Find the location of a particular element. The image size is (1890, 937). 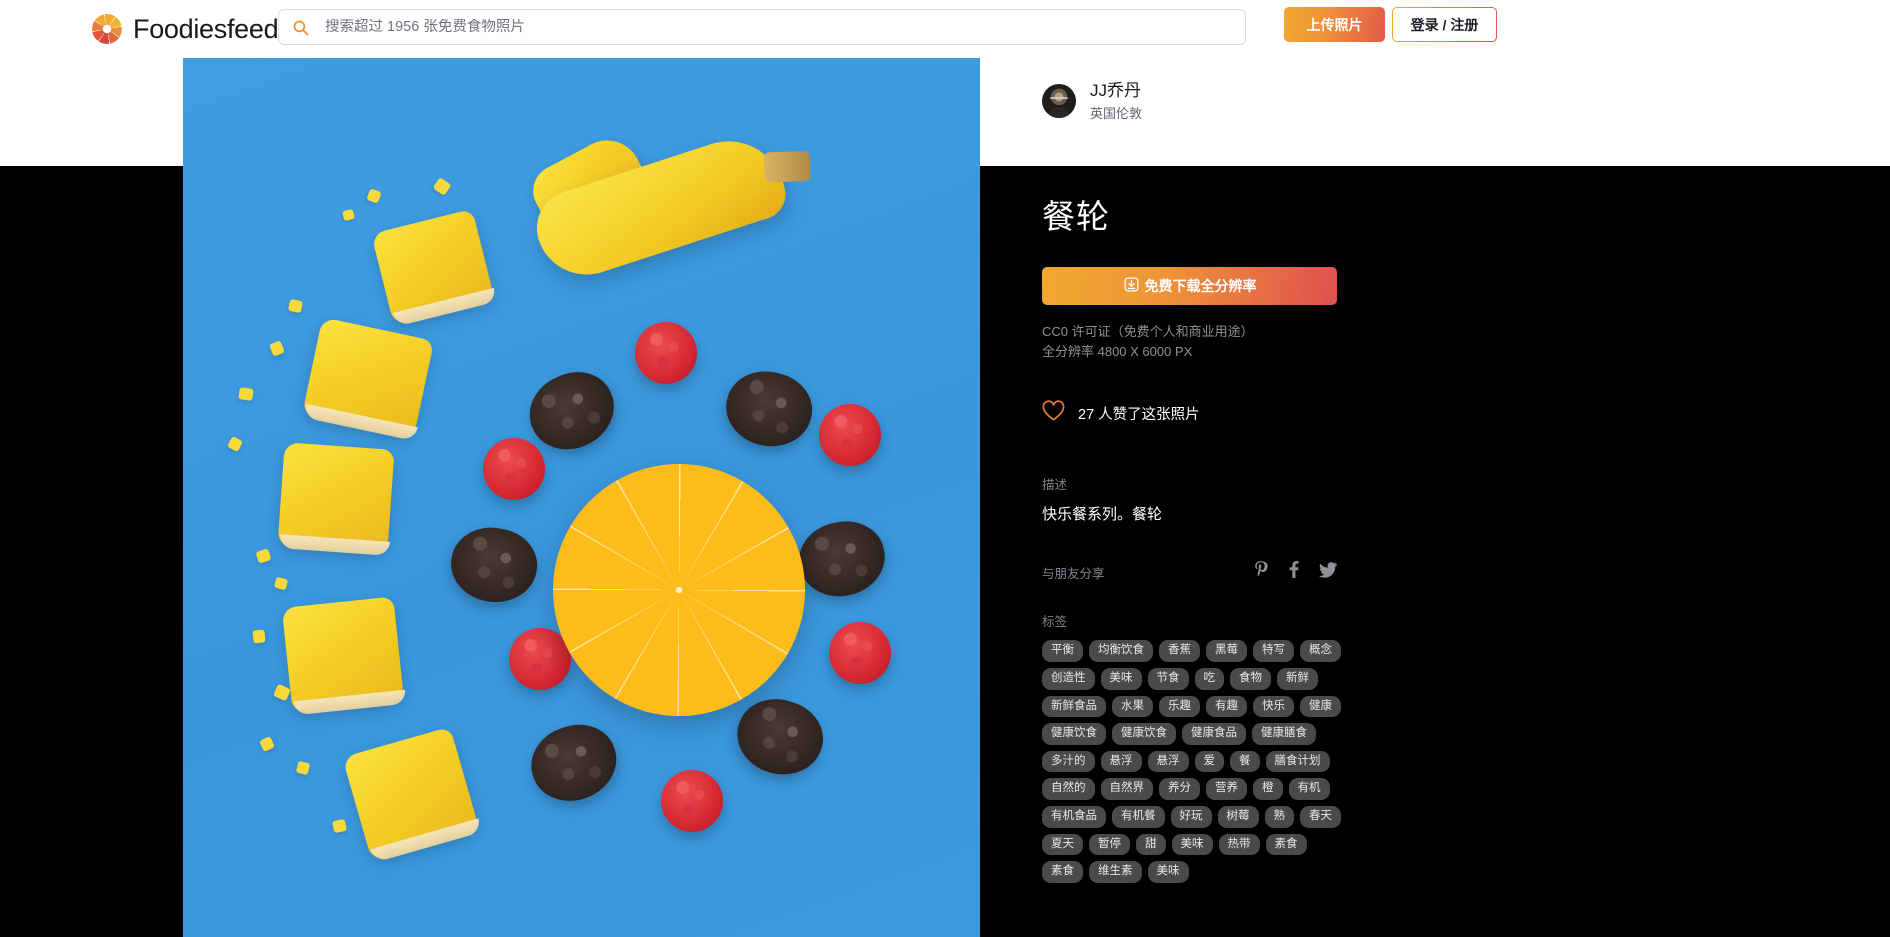

tag-item: 好玩 is located at coordinates (1191, 817).